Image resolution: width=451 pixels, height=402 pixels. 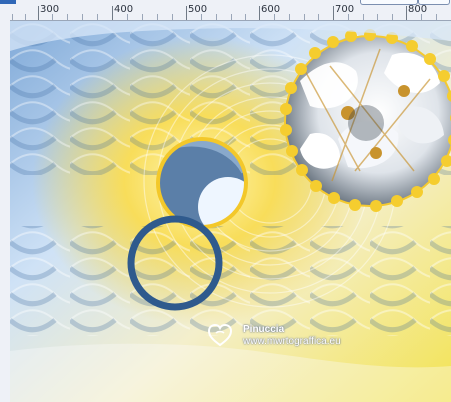 What do you see at coordinates (225, 10) in the screenshot?
I see `horizontal-ruler: 300 400 500 600 700 800` at bounding box center [225, 10].